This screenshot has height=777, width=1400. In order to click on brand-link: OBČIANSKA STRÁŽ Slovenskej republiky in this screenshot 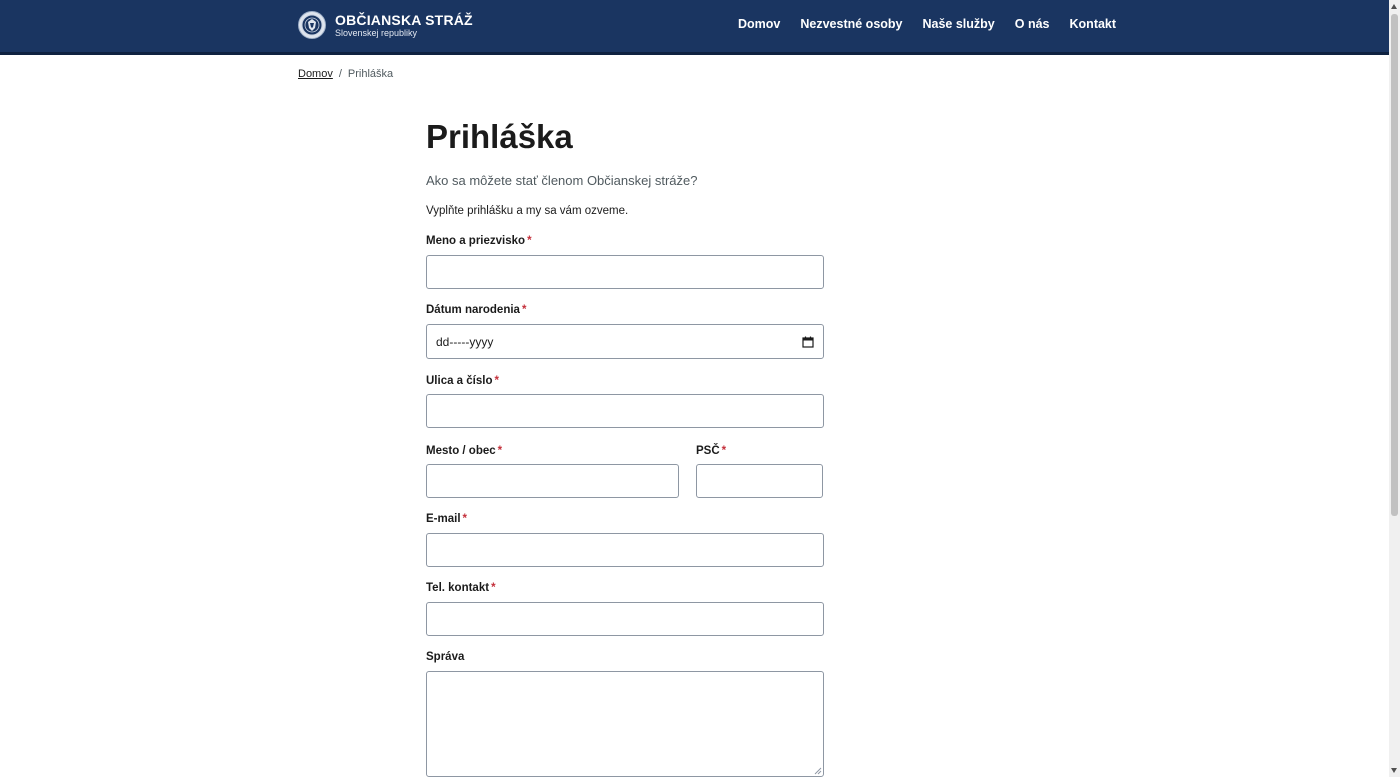, I will do `click(385, 25)`.